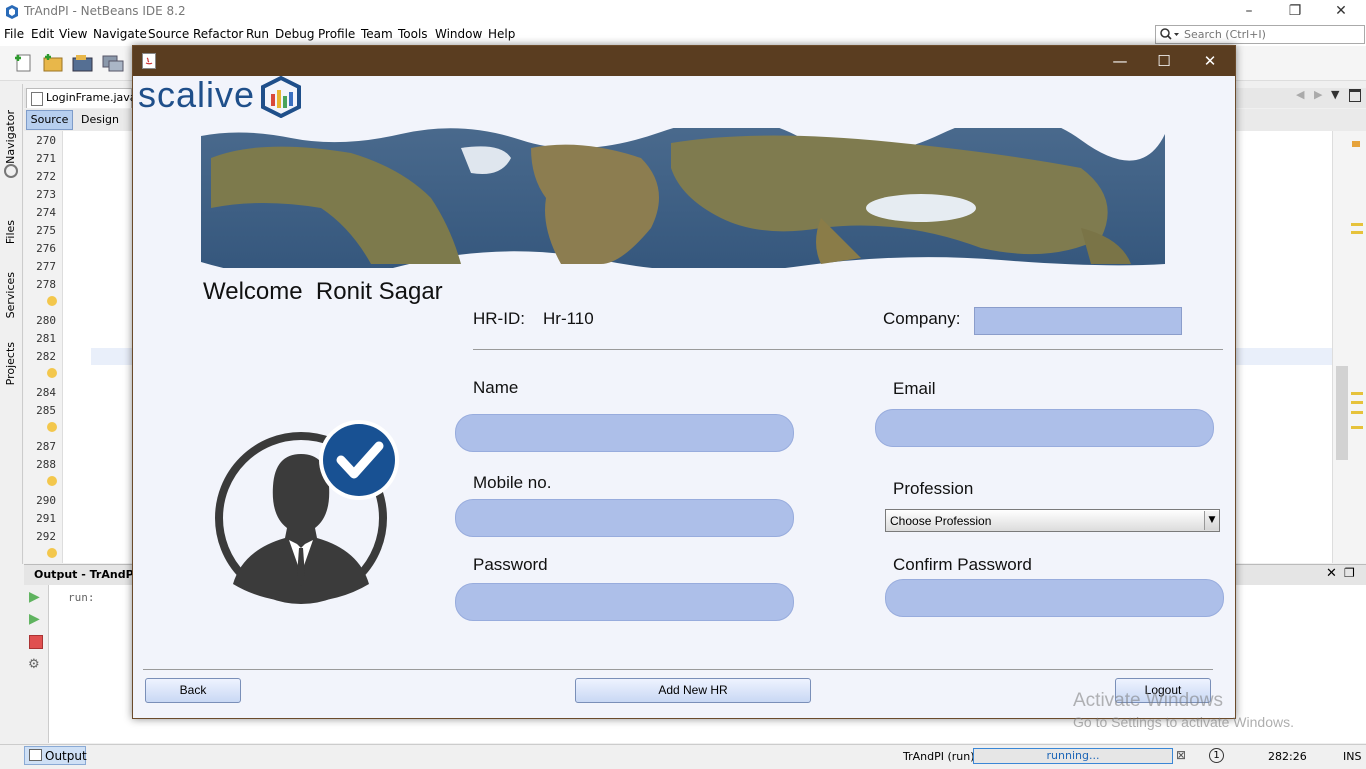  What do you see at coordinates (46, 194) in the screenshot?
I see `line-number: 273` at bounding box center [46, 194].